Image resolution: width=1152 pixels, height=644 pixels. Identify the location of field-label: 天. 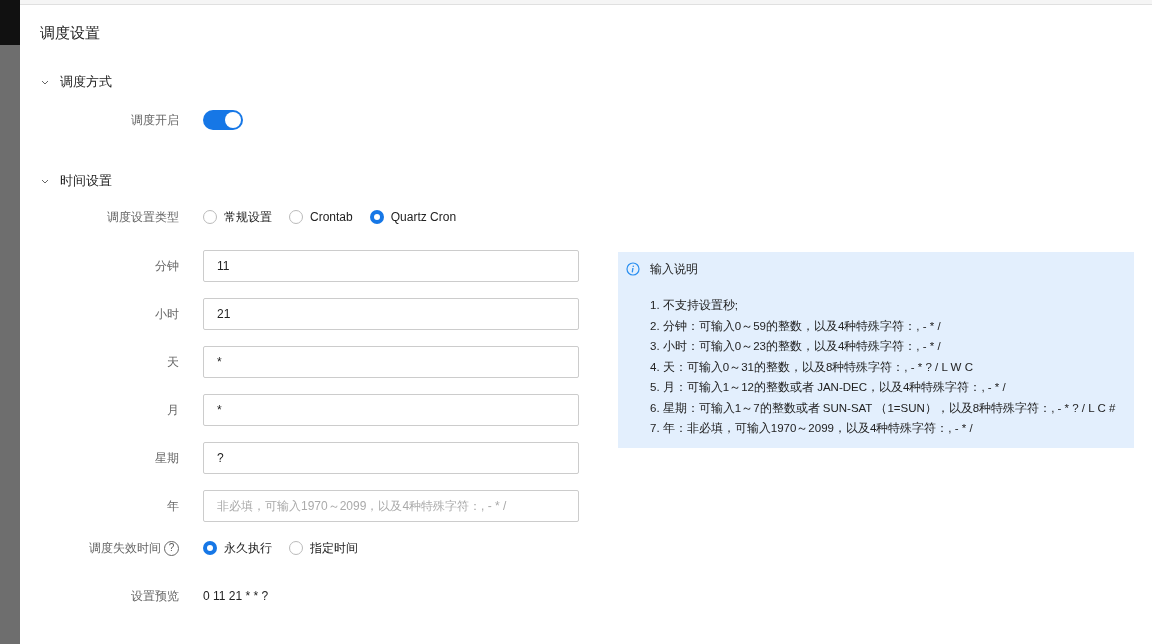
(173, 362).